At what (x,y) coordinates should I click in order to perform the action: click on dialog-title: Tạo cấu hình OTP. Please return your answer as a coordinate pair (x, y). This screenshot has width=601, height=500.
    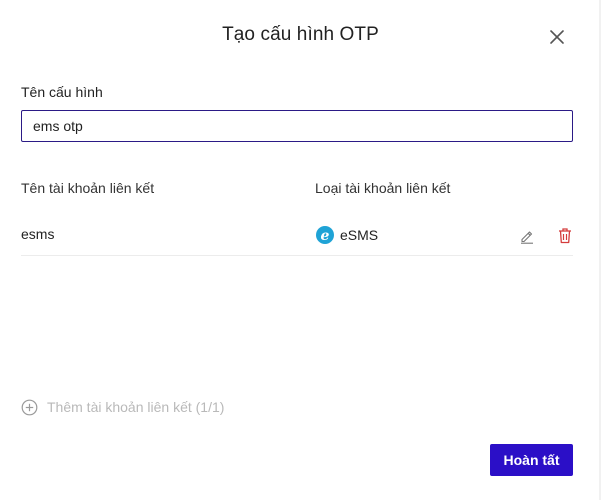
    Looking at the image, I should click on (300, 34).